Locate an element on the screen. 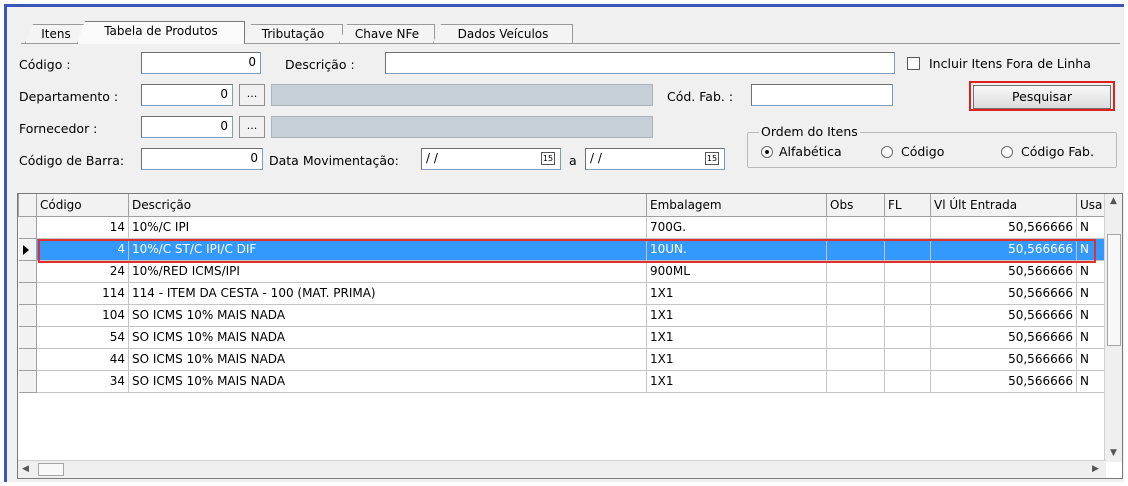 The image size is (1128, 486). ordem-codigo-fab-label: Código Fab. is located at coordinates (1057, 151).